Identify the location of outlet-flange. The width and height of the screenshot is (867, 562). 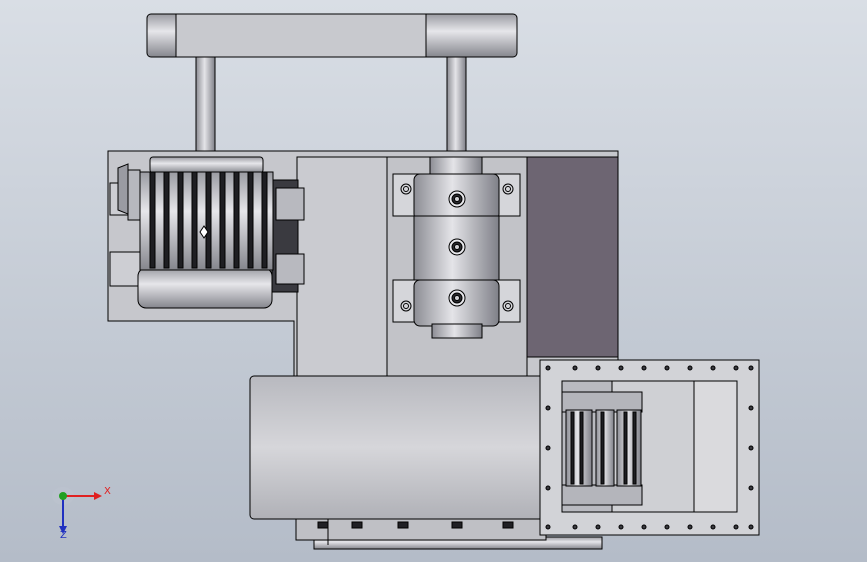
(649, 447).